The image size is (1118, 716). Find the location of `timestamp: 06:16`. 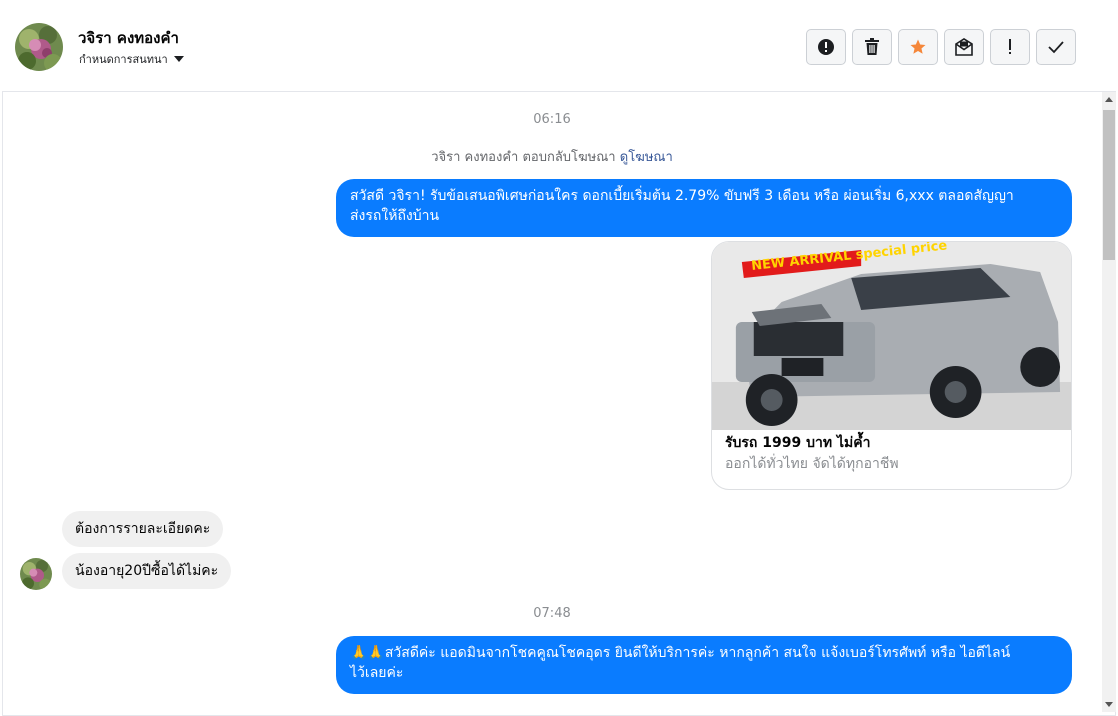

timestamp: 06:16 is located at coordinates (552, 119).